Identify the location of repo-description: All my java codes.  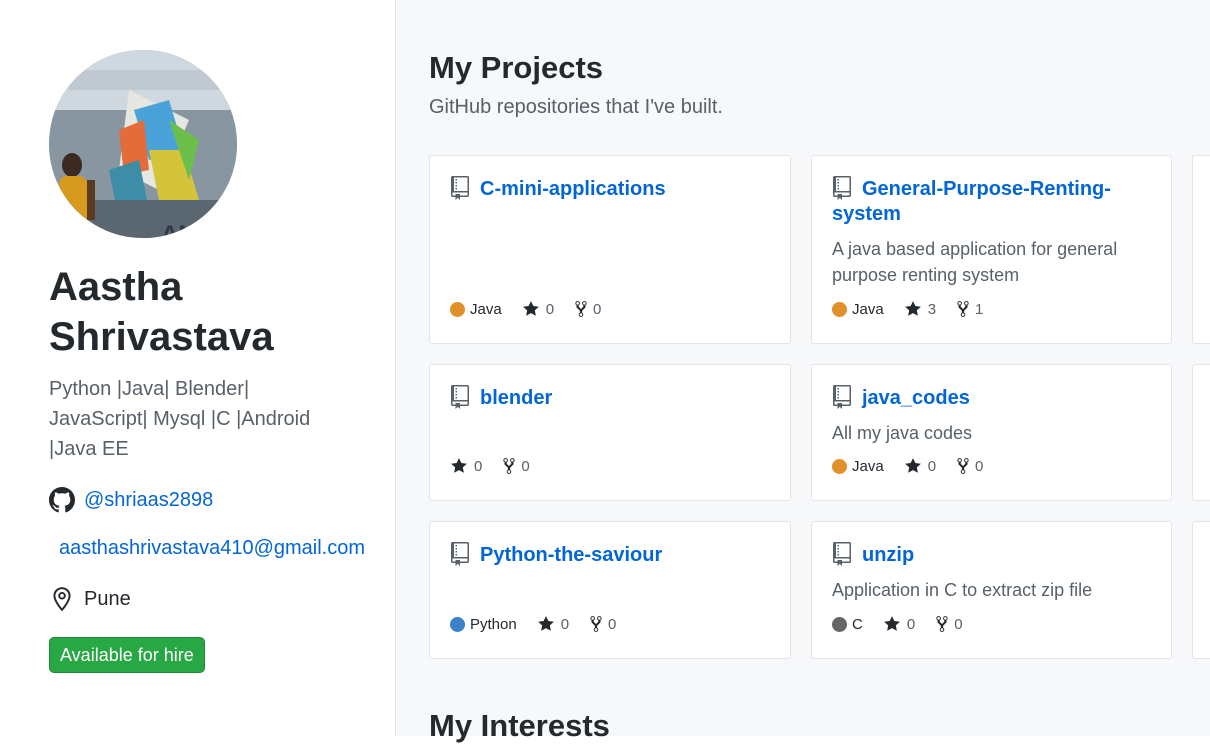
(902, 433).